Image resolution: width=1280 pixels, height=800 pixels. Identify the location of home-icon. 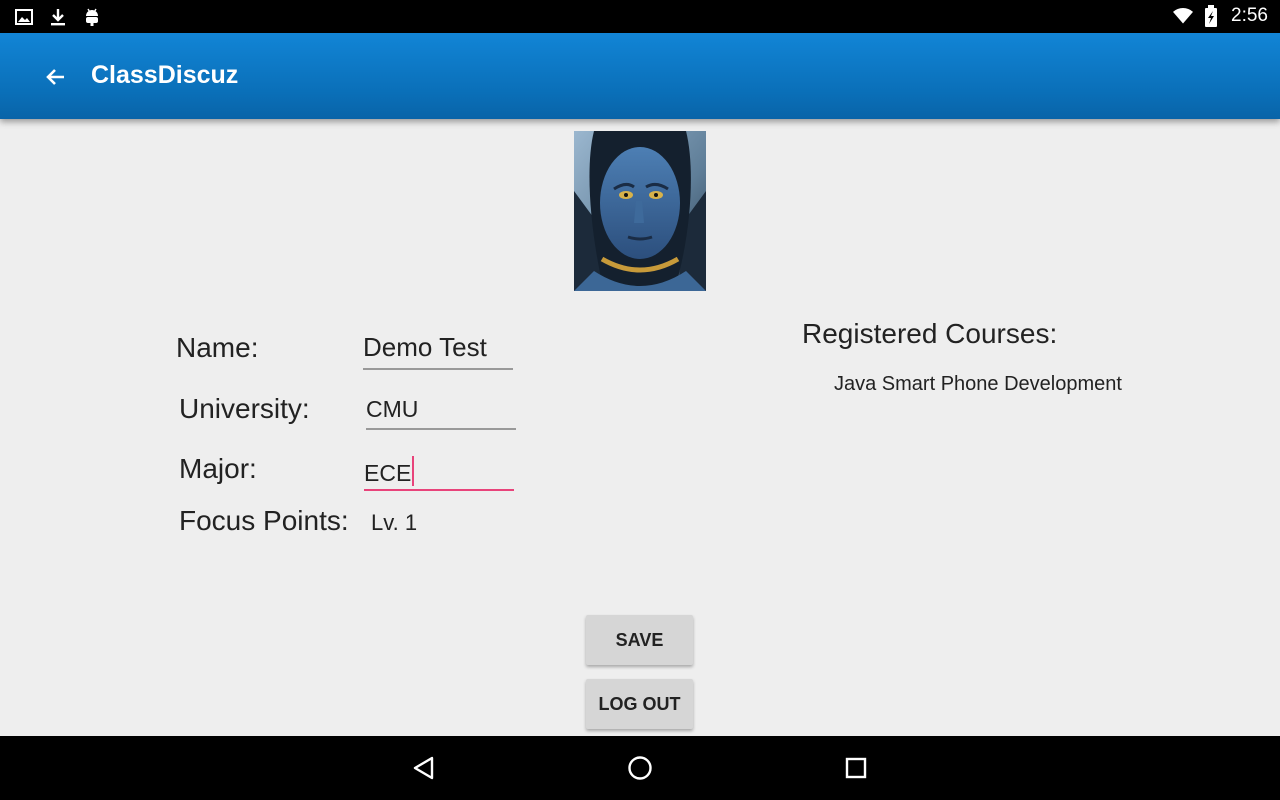
(640, 768).